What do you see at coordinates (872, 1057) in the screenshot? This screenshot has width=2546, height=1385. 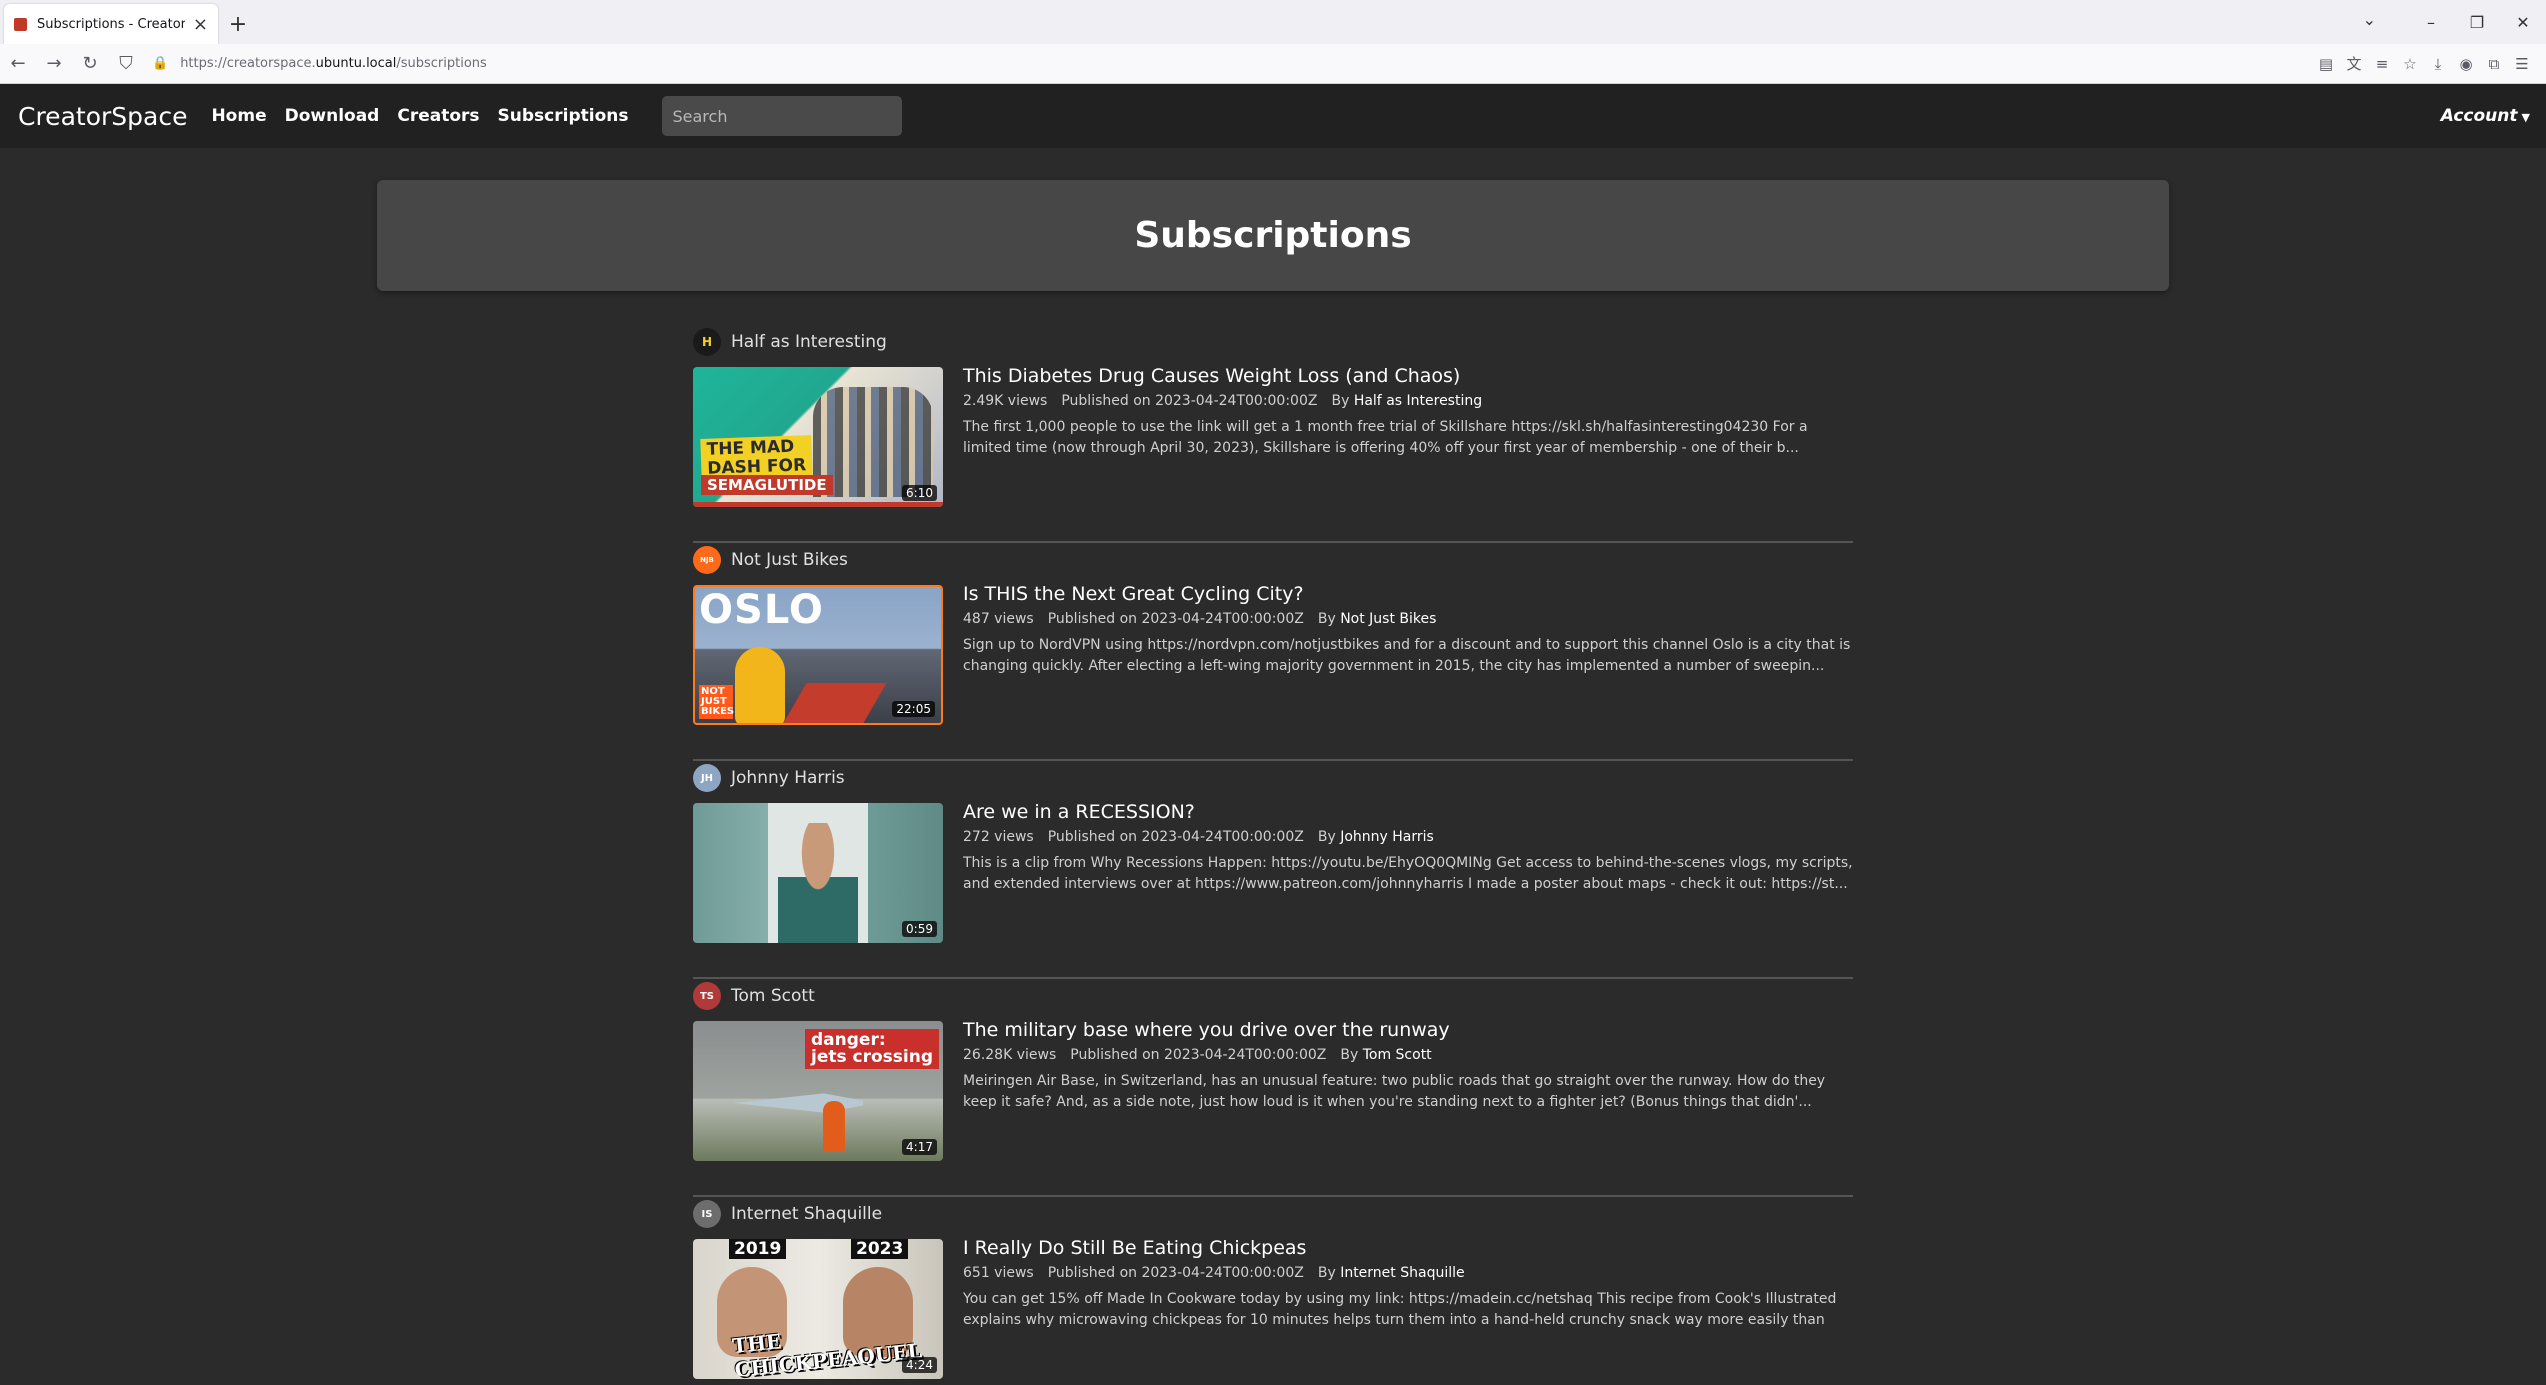 I see `thumbnail-text-line: jets crossing` at bounding box center [872, 1057].